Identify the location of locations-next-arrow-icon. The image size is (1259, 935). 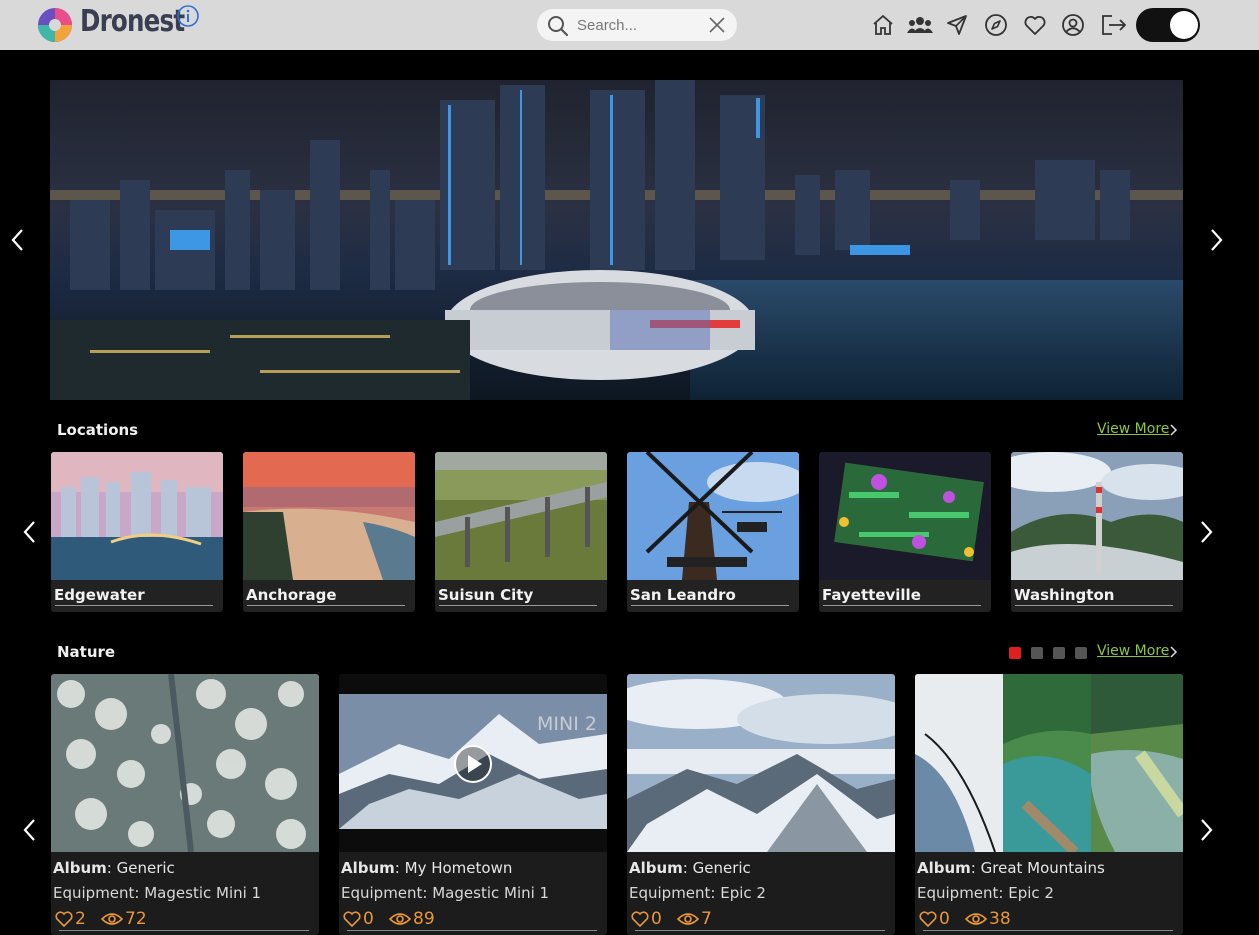
(1206, 532).